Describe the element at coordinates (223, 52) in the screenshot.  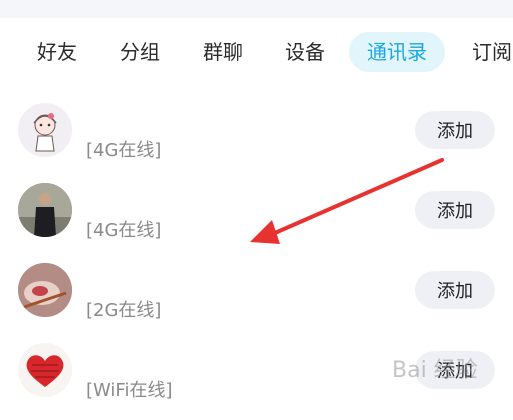
I see `tab-group-chats: 群聊` at that location.